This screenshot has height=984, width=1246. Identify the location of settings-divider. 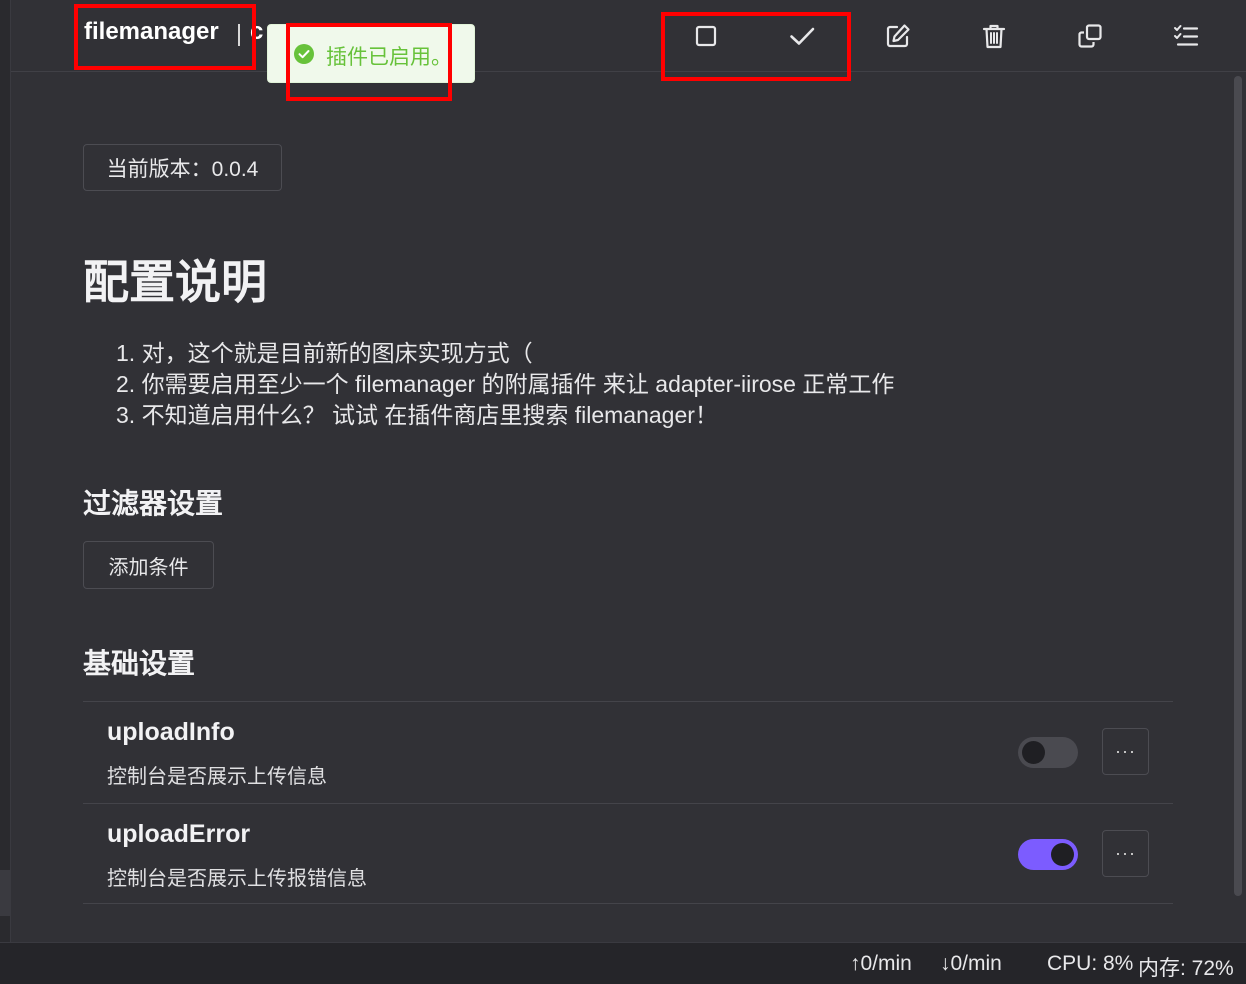
(628, 903).